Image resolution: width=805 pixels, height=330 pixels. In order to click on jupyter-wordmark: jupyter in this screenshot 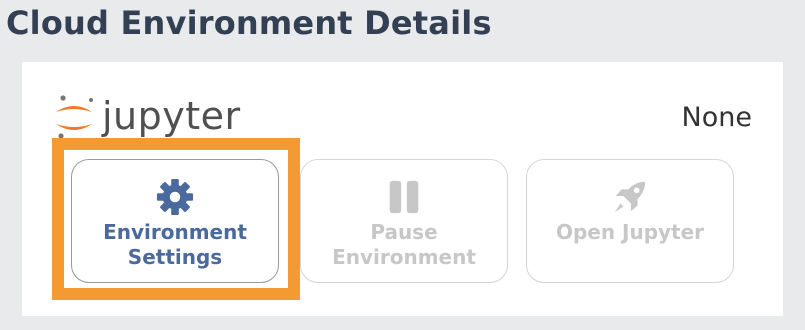, I will do `click(171, 116)`.